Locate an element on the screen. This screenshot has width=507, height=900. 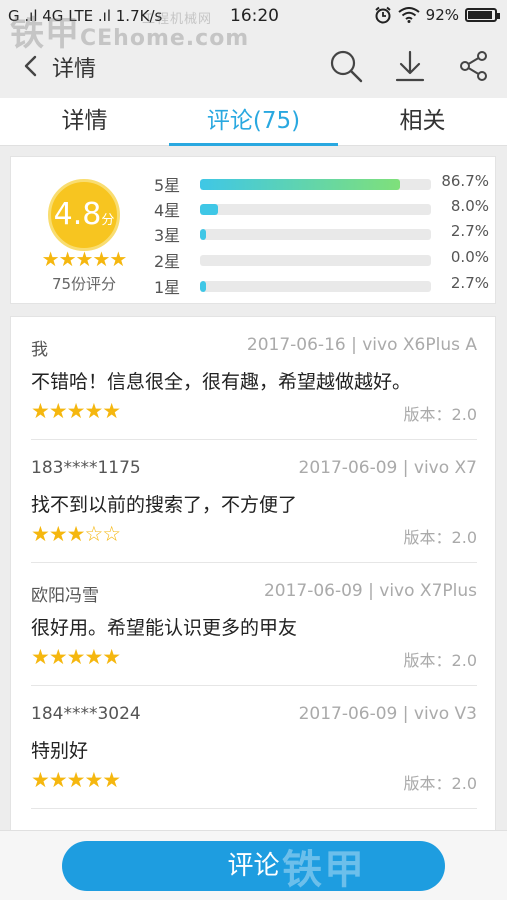
bottom-bar: 评论 铁甲 is located at coordinates (253, 865).